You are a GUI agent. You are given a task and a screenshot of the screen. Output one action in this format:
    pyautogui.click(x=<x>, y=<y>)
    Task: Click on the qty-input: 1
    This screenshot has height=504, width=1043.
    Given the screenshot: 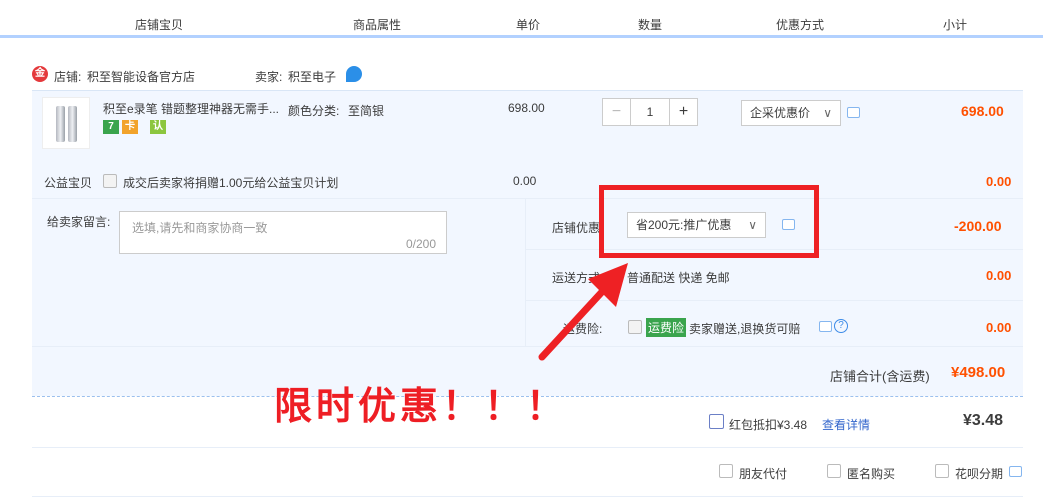 What is the action you would take?
    pyautogui.click(x=650, y=112)
    